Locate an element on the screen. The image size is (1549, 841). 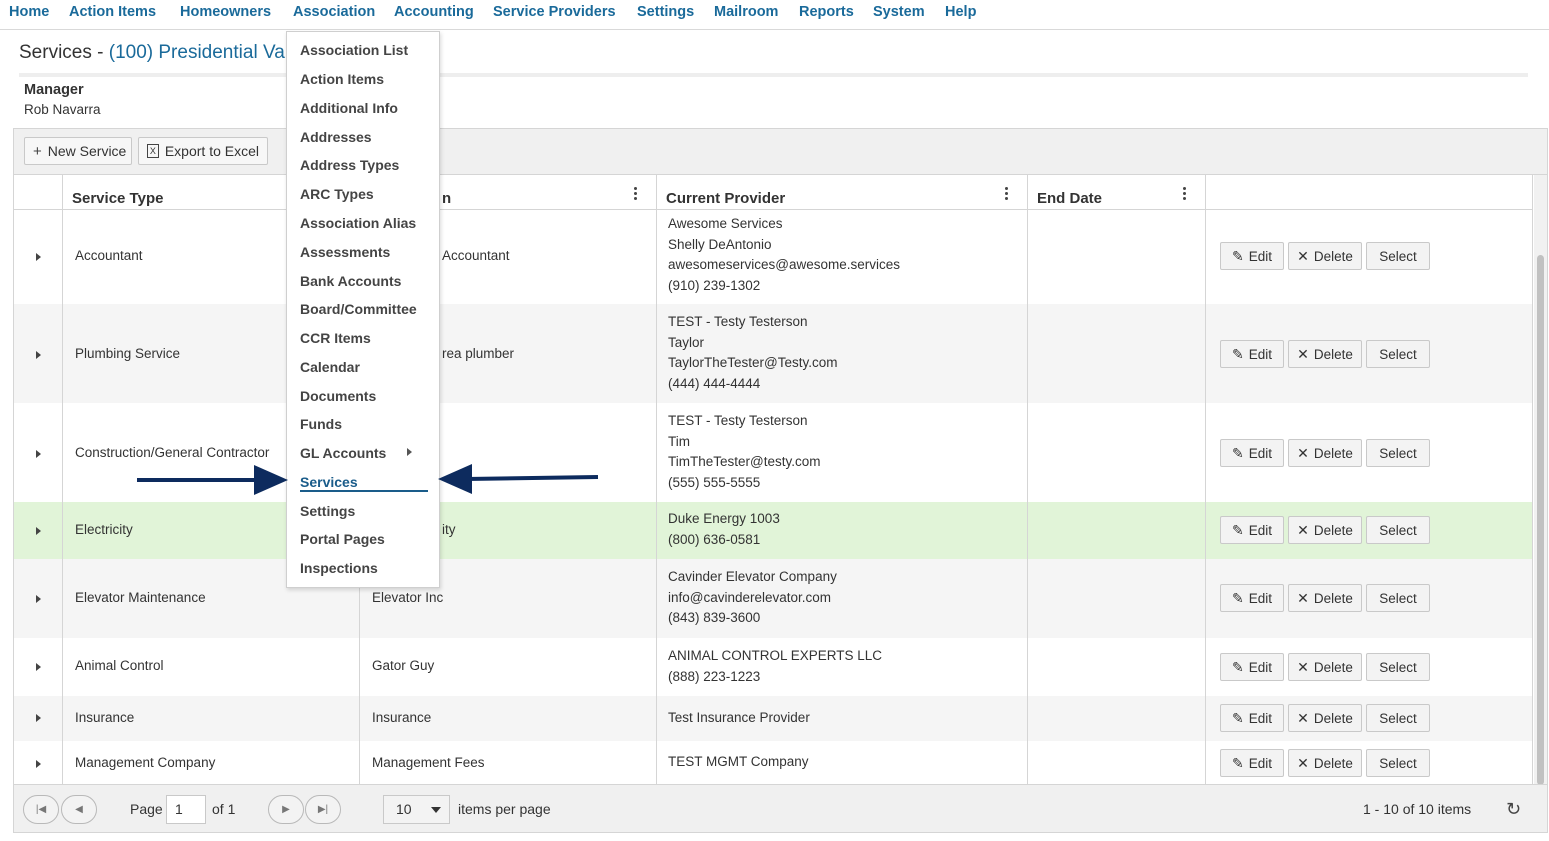
page-label: Page is located at coordinates (146, 809).